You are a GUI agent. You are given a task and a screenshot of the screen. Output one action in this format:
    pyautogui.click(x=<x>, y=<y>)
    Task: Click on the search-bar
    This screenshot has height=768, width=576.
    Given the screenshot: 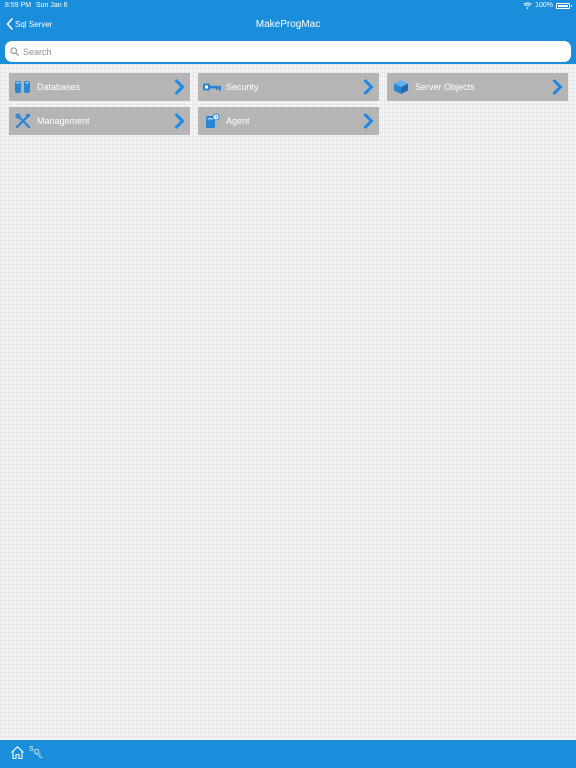 What is the action you would take?
    pyautogui.click(x=288, y=51)
    